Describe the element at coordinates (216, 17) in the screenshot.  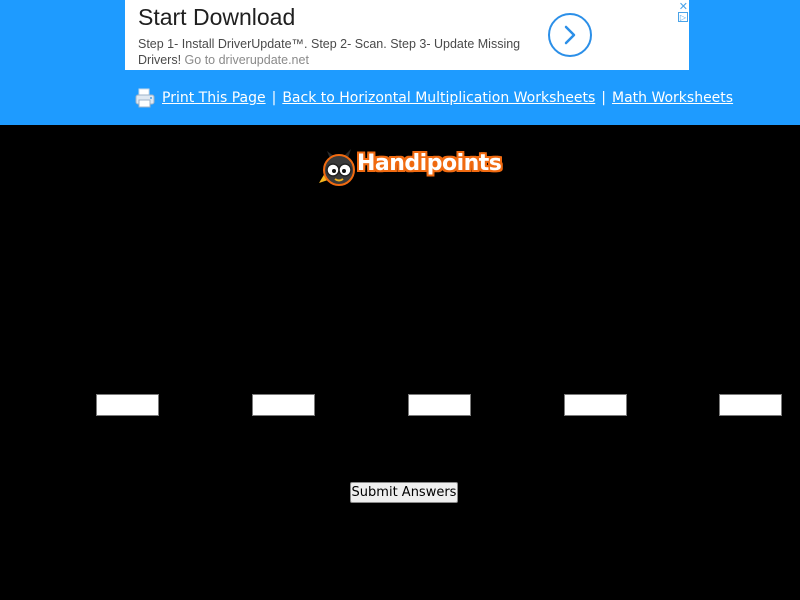
I see `ad-title: Start Download` at that location.